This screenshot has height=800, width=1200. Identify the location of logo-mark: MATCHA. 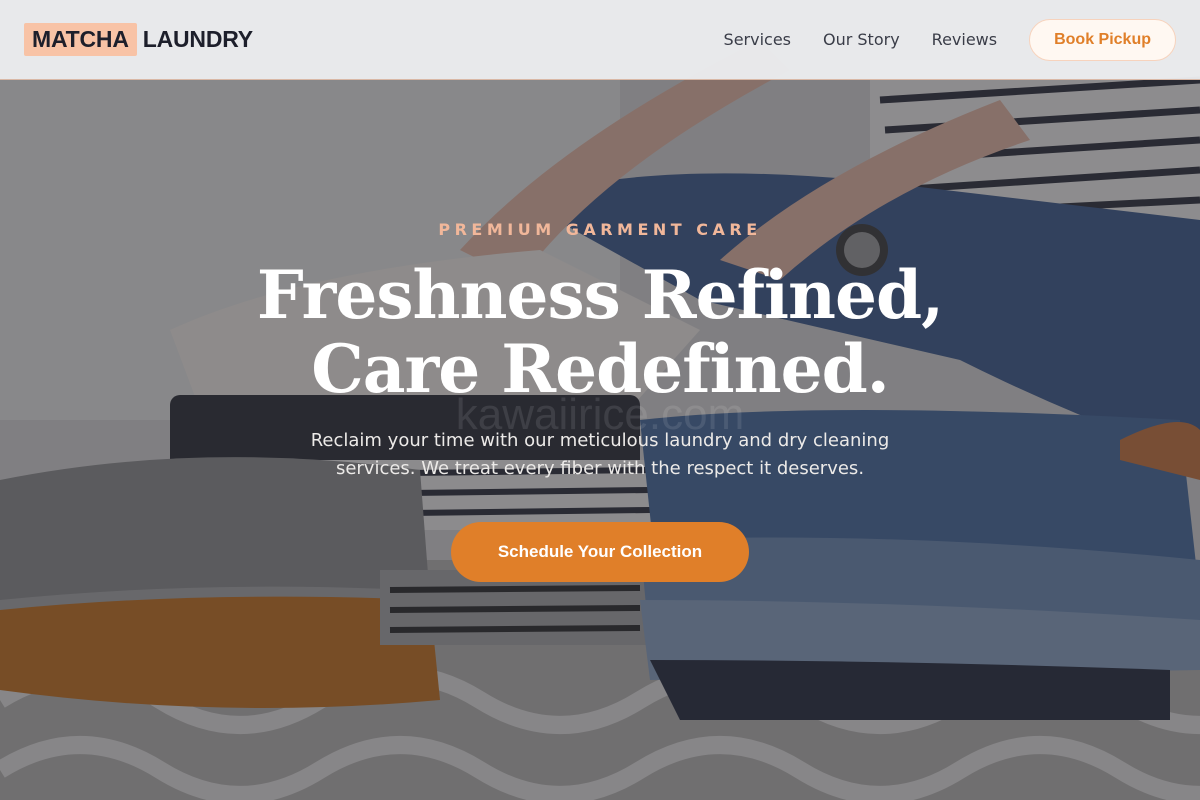
(80, 39).